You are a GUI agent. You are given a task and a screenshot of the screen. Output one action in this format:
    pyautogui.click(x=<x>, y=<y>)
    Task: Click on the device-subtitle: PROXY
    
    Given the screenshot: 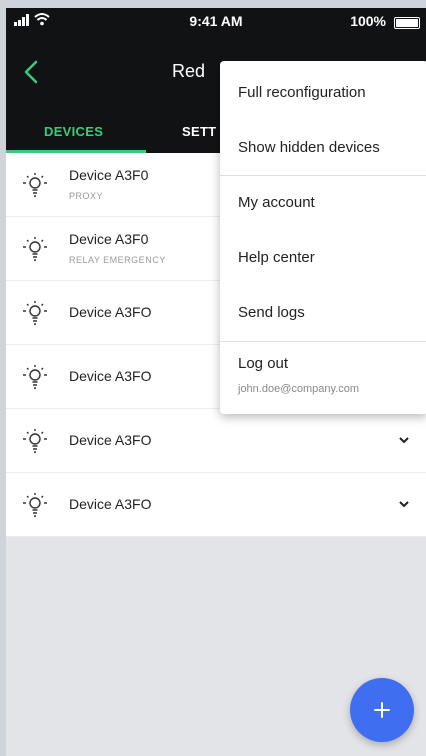 What is the action you would take?
    pyautogui.click(x=86, y=196)
    